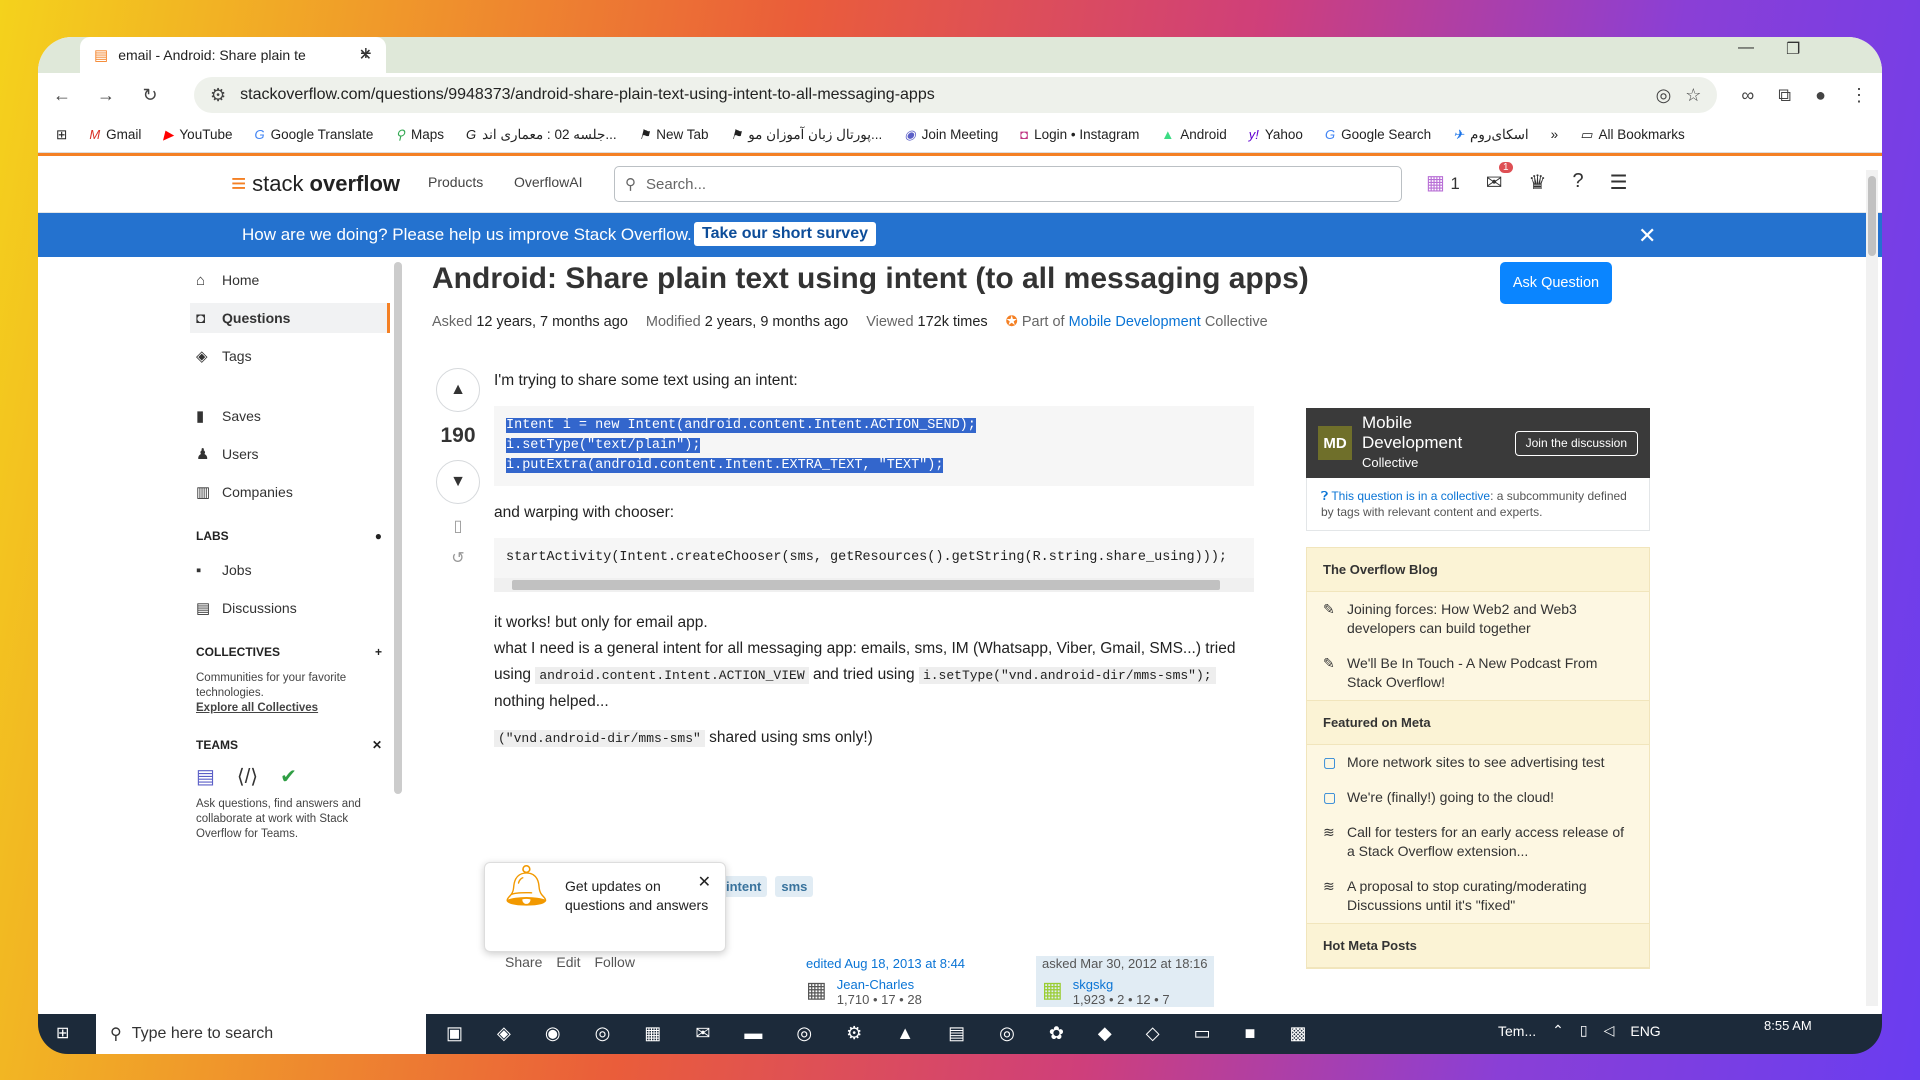  What do you see at coordinates (1609, 1030) in the screenshot?
I see `volume-icon: ◁` at bounding box center [1609, 1030].